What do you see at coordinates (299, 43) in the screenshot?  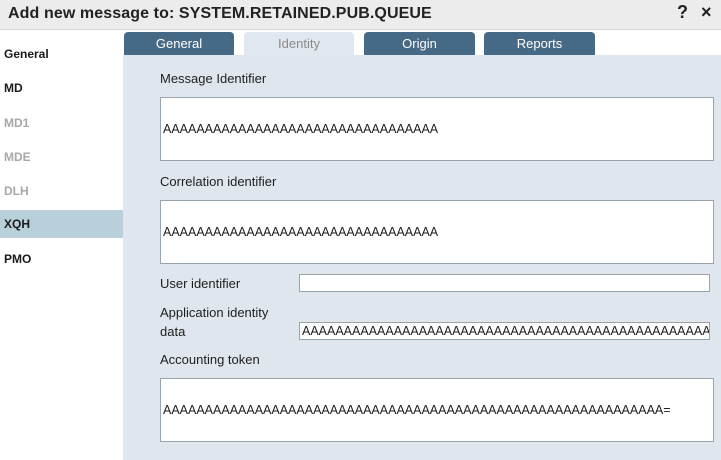 I see `tab-identity: Identity` at bounding box center [299, 43].